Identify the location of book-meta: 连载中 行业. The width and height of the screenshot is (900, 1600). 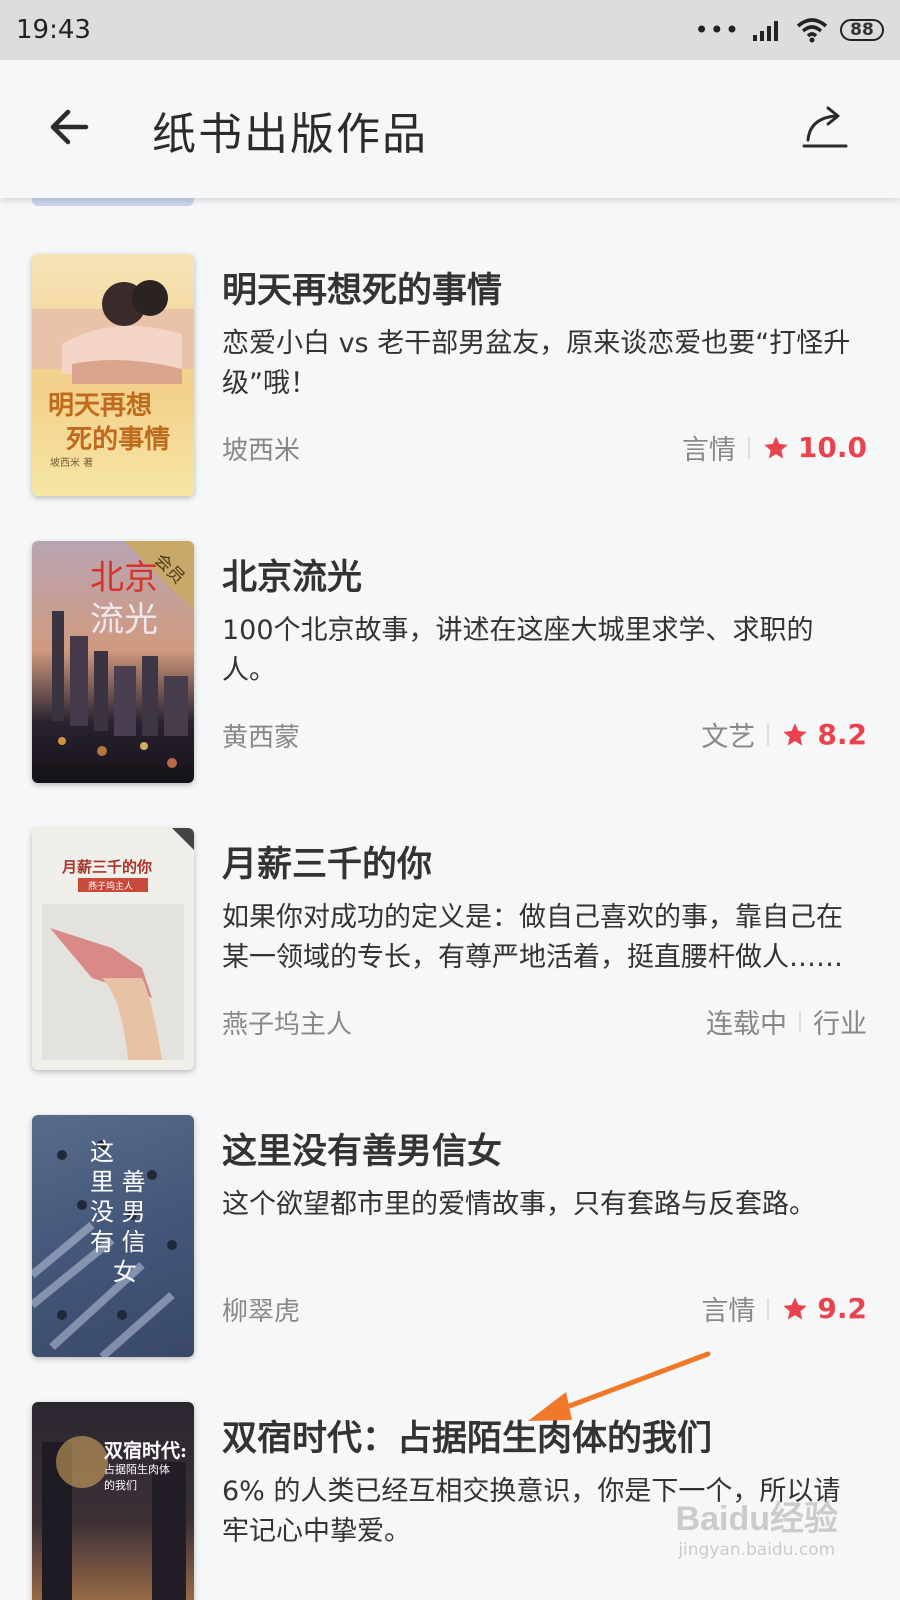
(786, 1021).